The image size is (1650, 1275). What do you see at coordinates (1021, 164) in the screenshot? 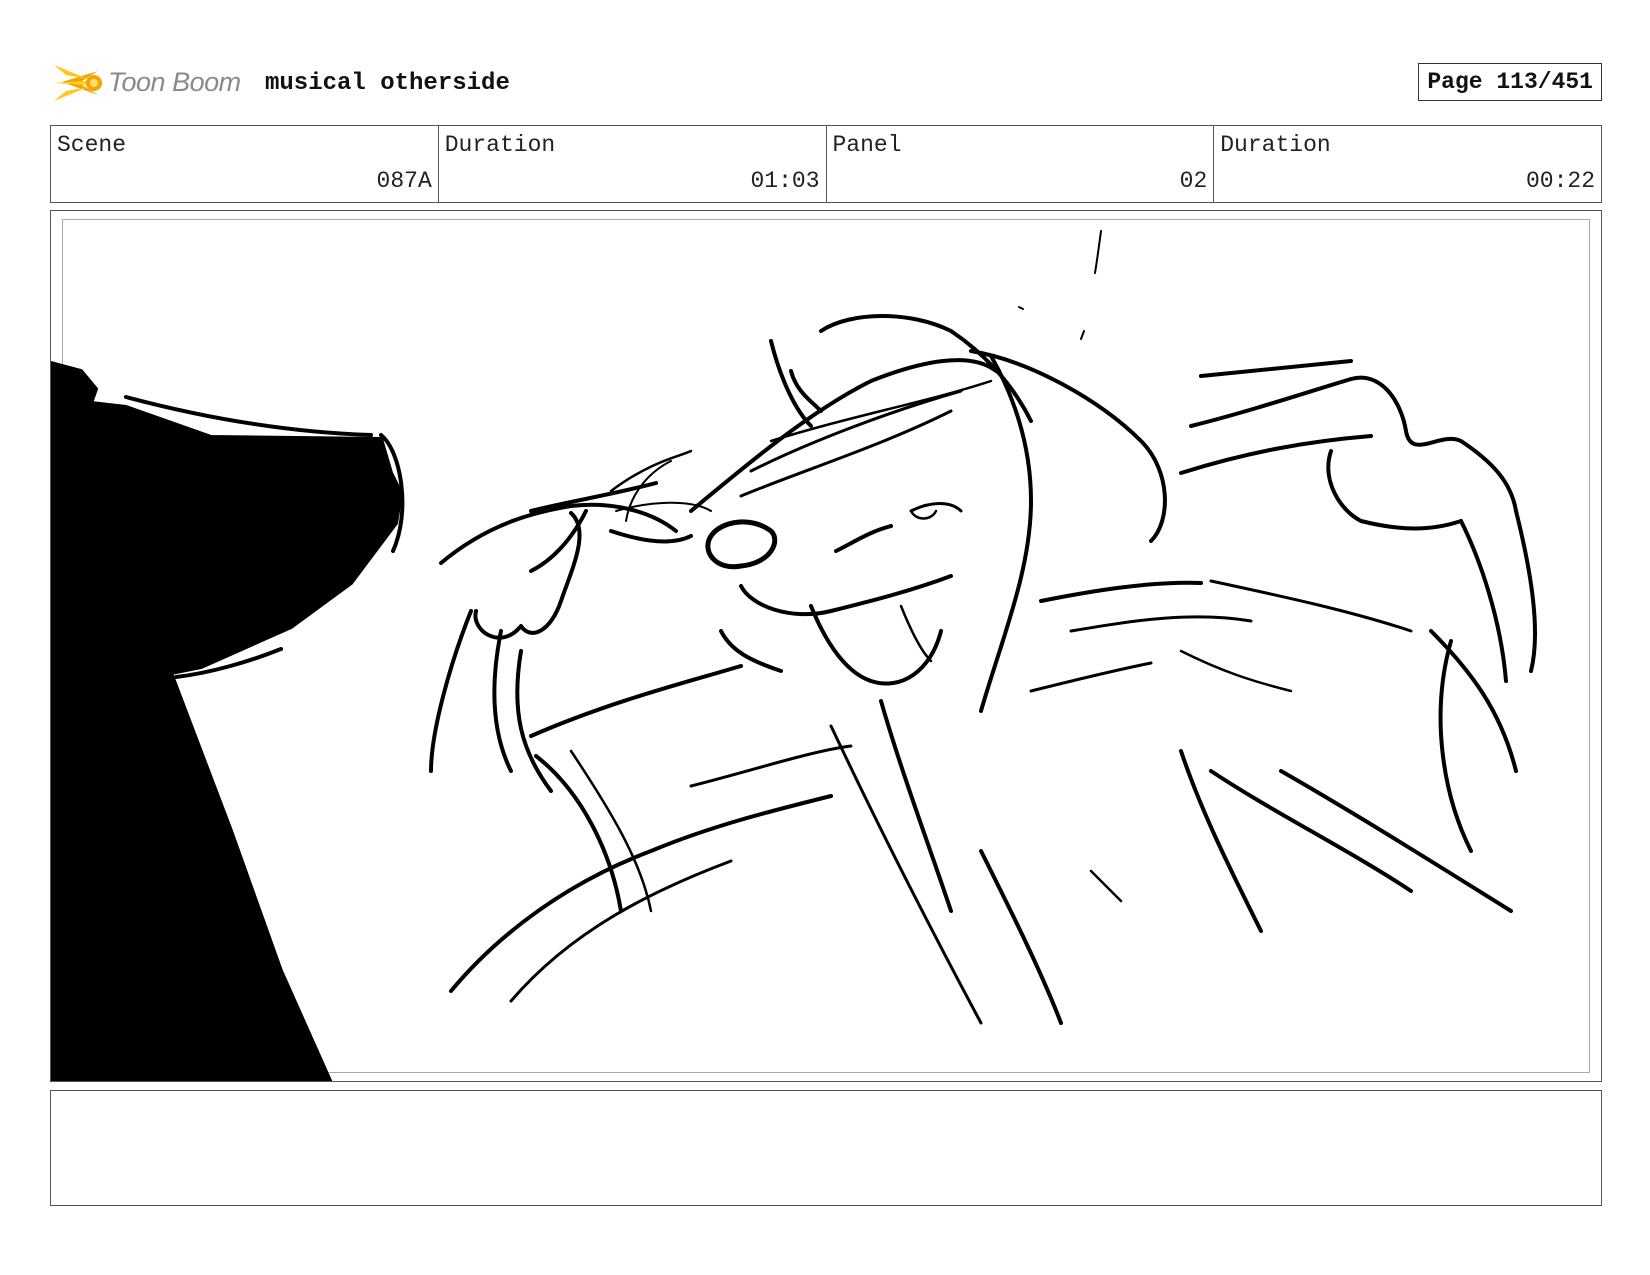
I see `panel-cell: Panel 02` at bounding box center [1021, 164].